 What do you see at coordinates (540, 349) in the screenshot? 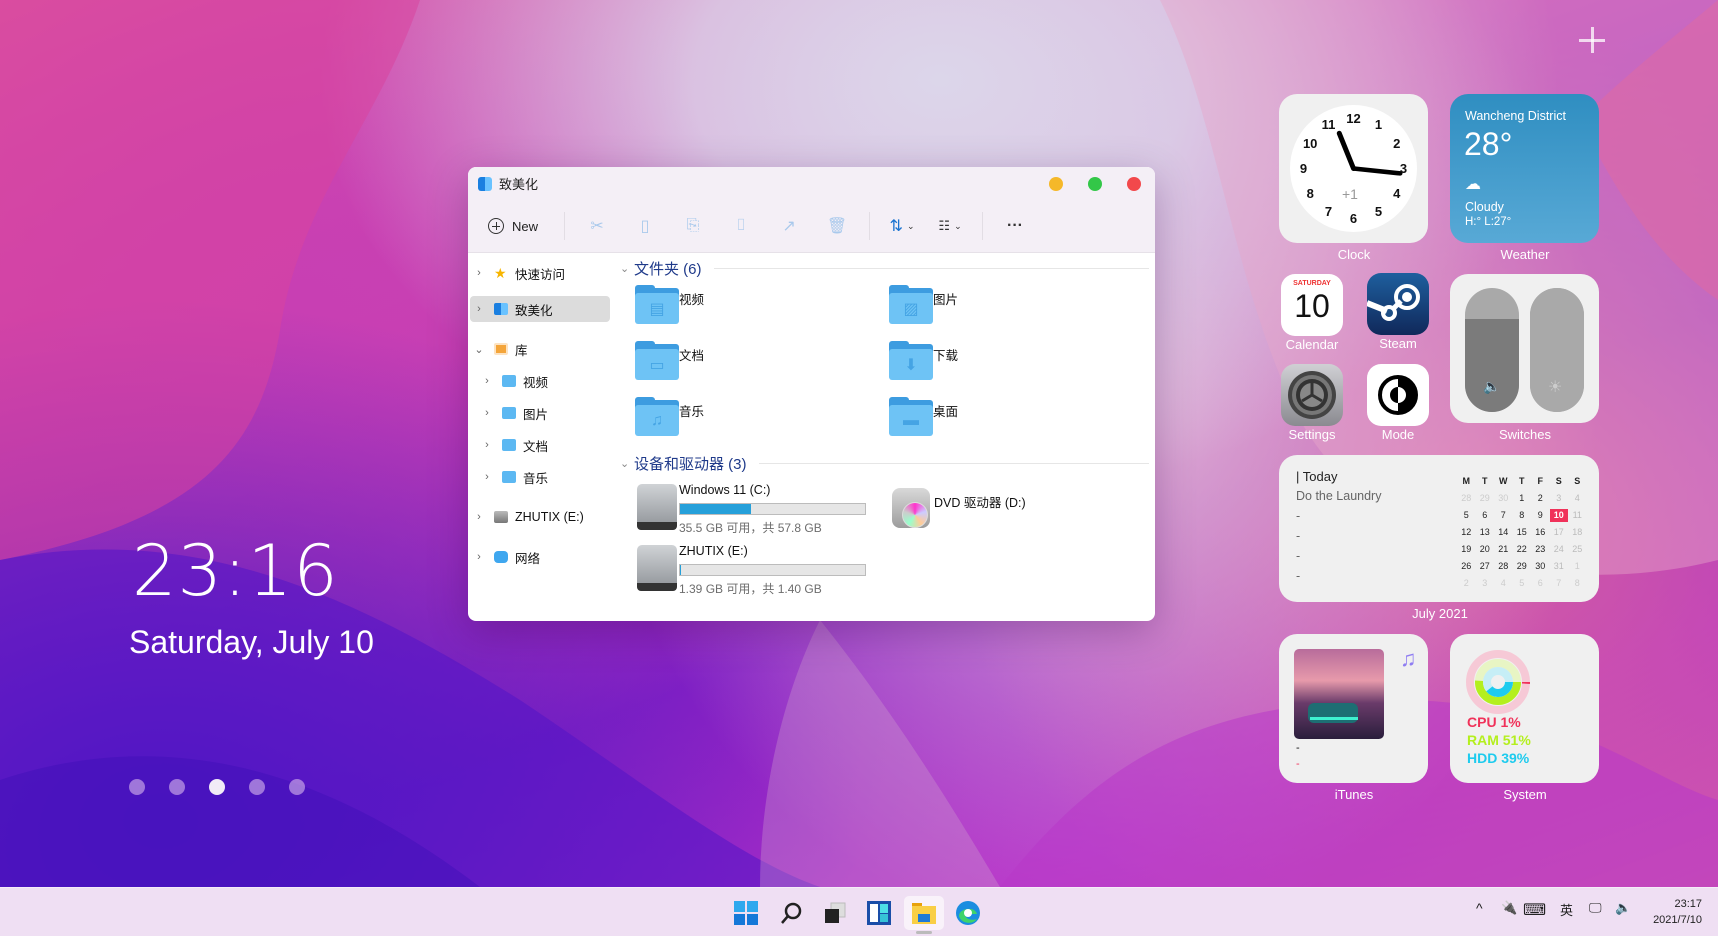
I see `sidebar-item-library: ⌄ 库` at bounding box center [540, 349].